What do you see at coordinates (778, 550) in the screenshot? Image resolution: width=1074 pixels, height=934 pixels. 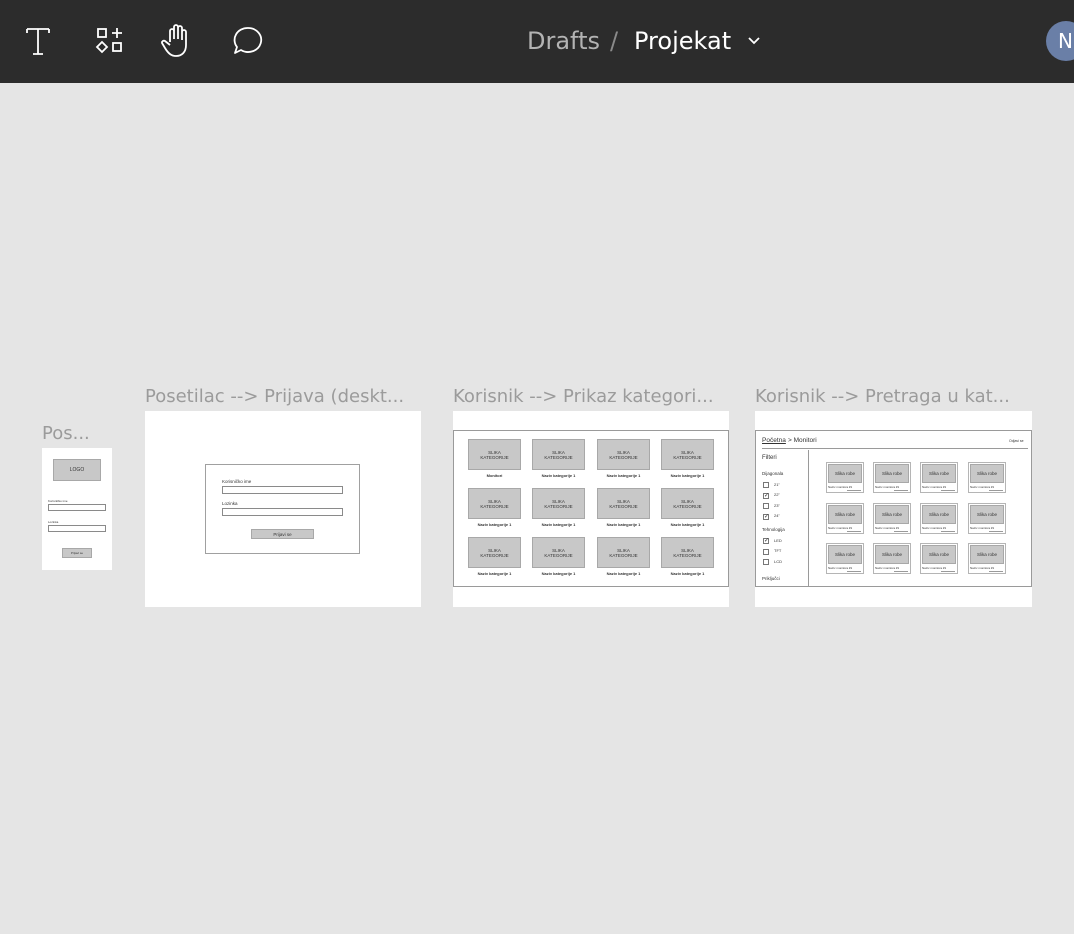 I see `filter-option-label: TFT` at bounding box center [778, 550].